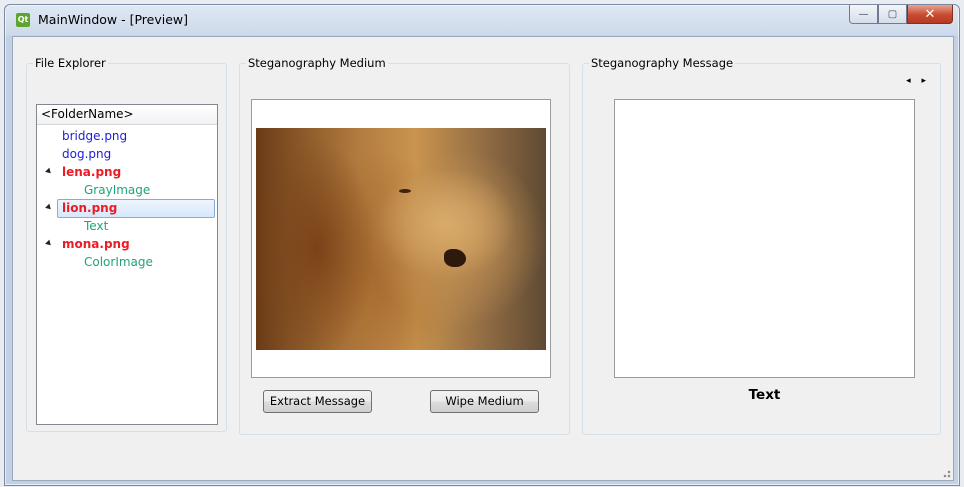 The height and width of the screenshot is (487, 964). I want to click on tree-item-label: mona.png, so click(96, 244).